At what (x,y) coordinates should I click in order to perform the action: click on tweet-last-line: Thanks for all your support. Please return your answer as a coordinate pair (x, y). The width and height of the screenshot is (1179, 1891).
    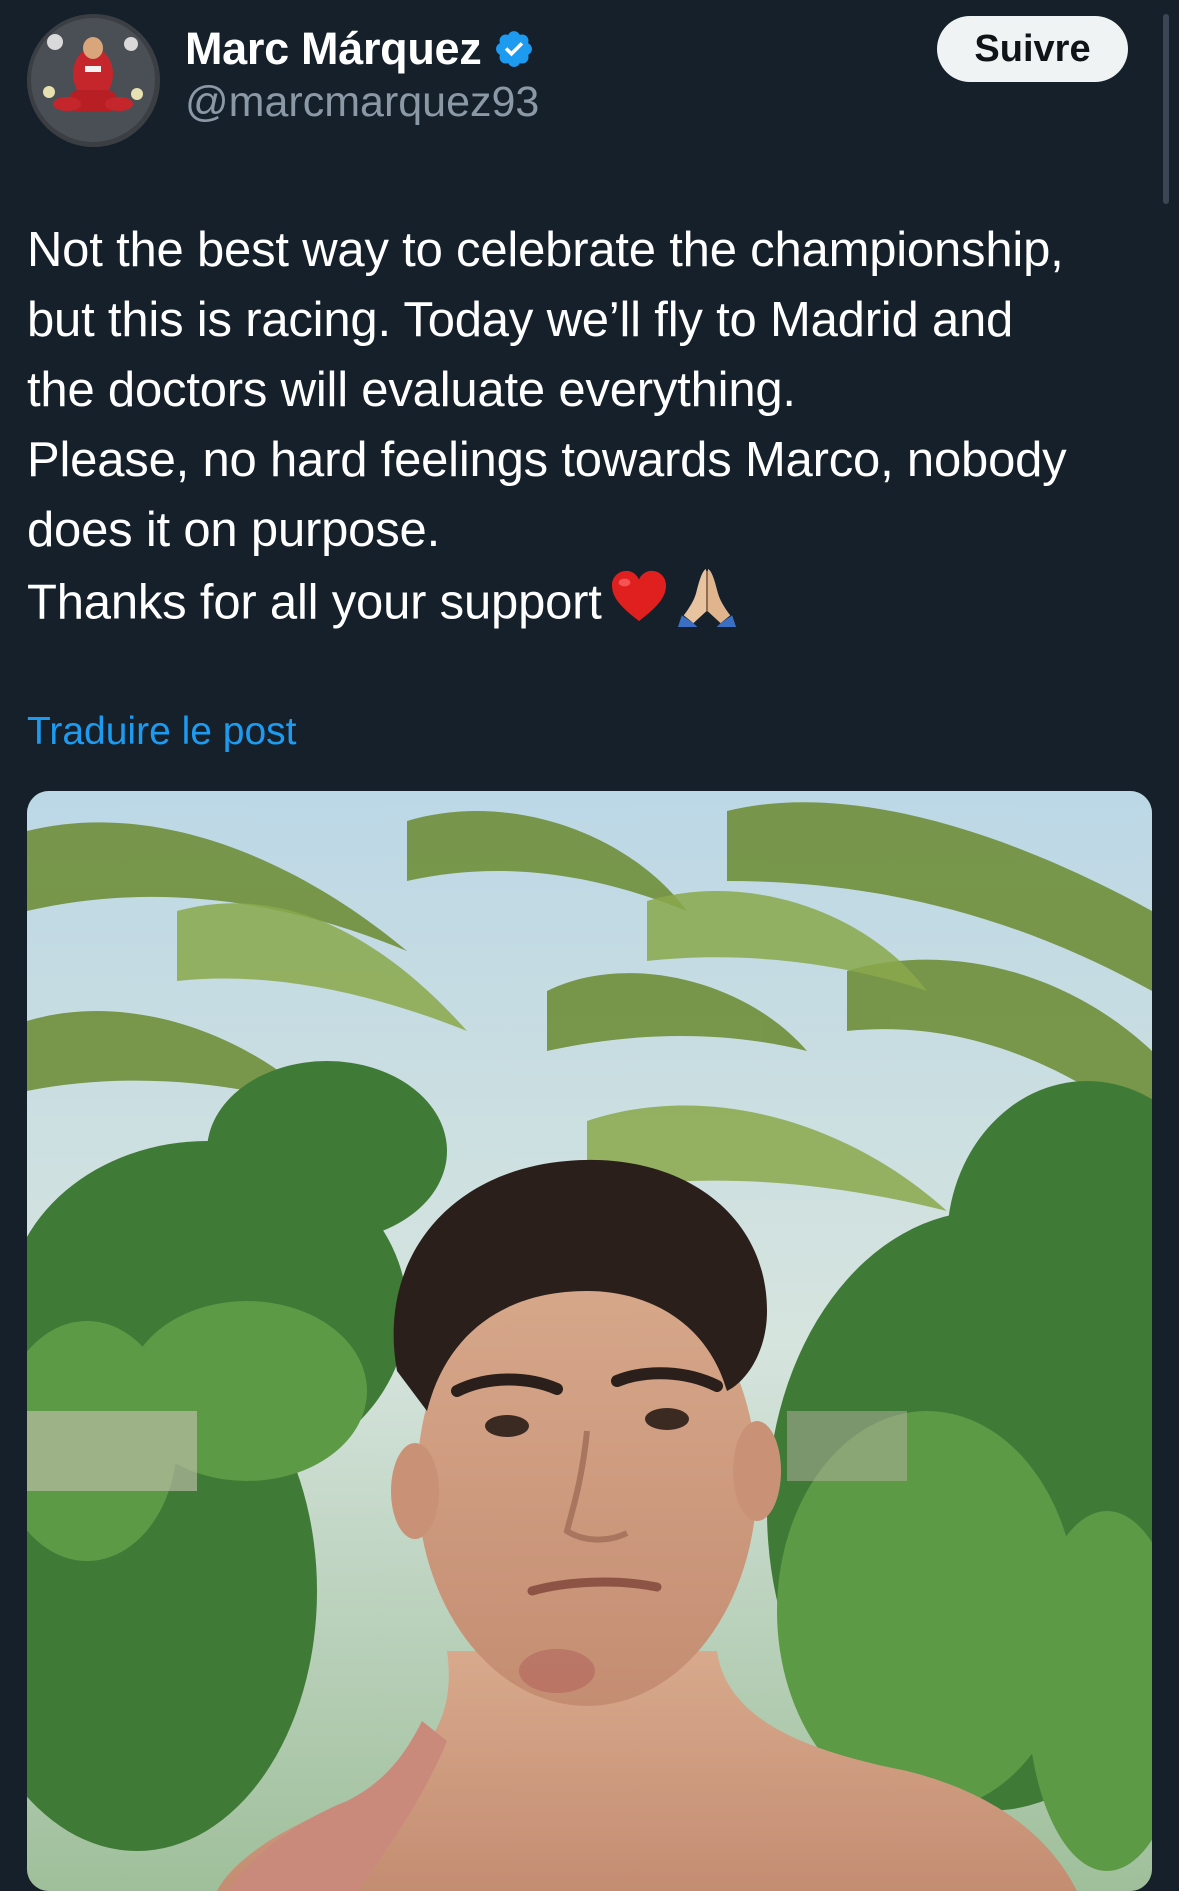
    Looking at the image, I should click on (592, 605).